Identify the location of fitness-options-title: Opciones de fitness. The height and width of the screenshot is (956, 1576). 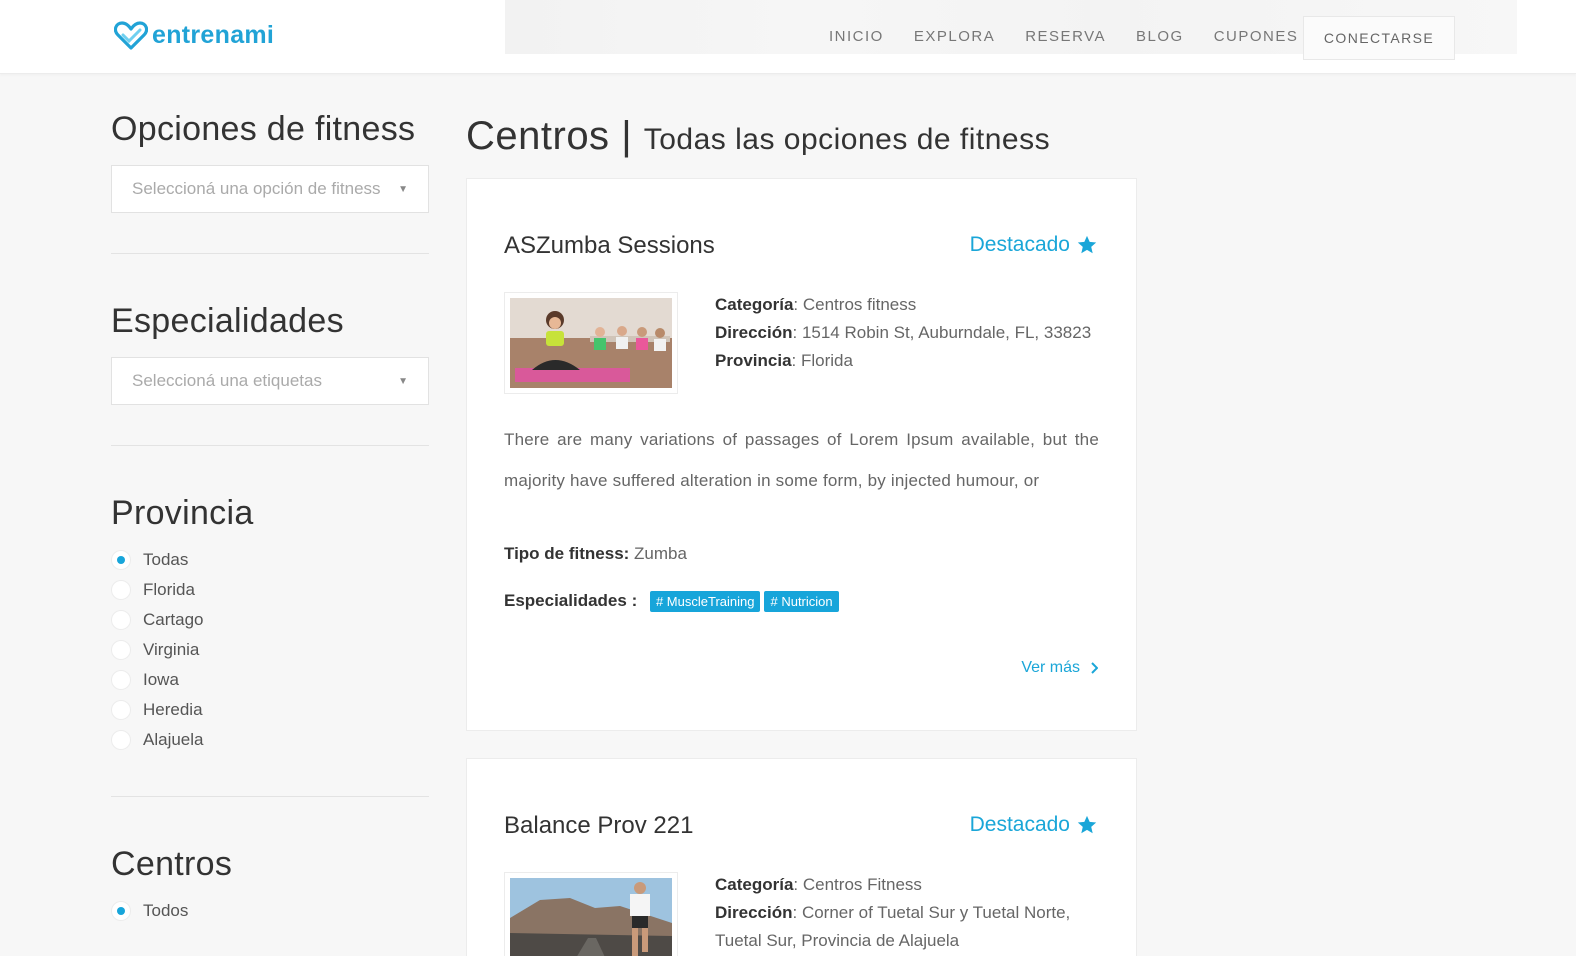
(263, 129).